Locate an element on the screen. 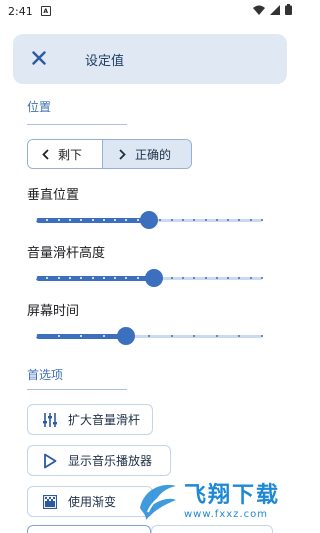 This screenshot has width=320, height=533. position-toggle: 剩下 正确的 is located at coordinates (109, 154).